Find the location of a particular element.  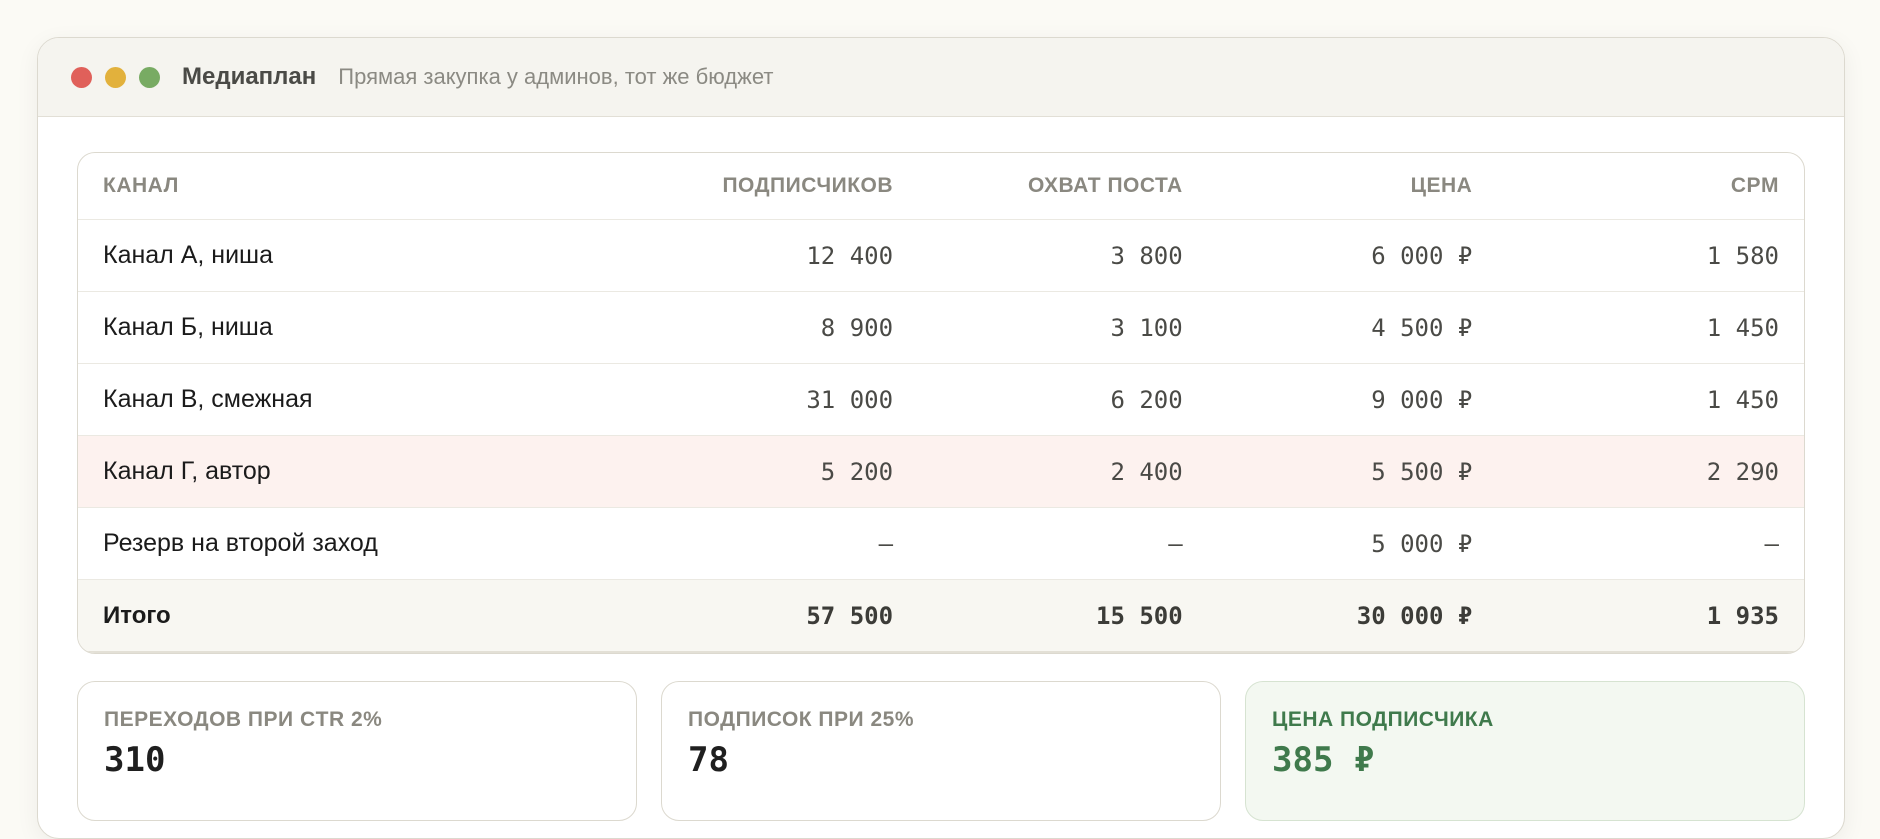

window-subtitle: Прямая закупка у админов, тот же бюджет is located at coordinates (556, 76).